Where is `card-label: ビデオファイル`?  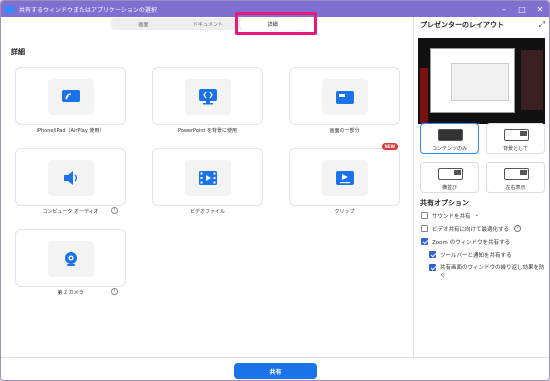 card-label: ビデオファイル is located at coordinates (207, 212).